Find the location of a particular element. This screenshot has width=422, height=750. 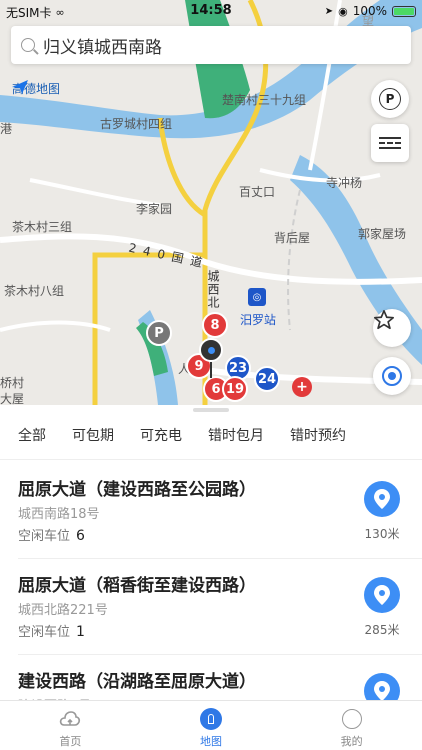

metro-station-icon: ◎ is located at coordinates (257, 297).